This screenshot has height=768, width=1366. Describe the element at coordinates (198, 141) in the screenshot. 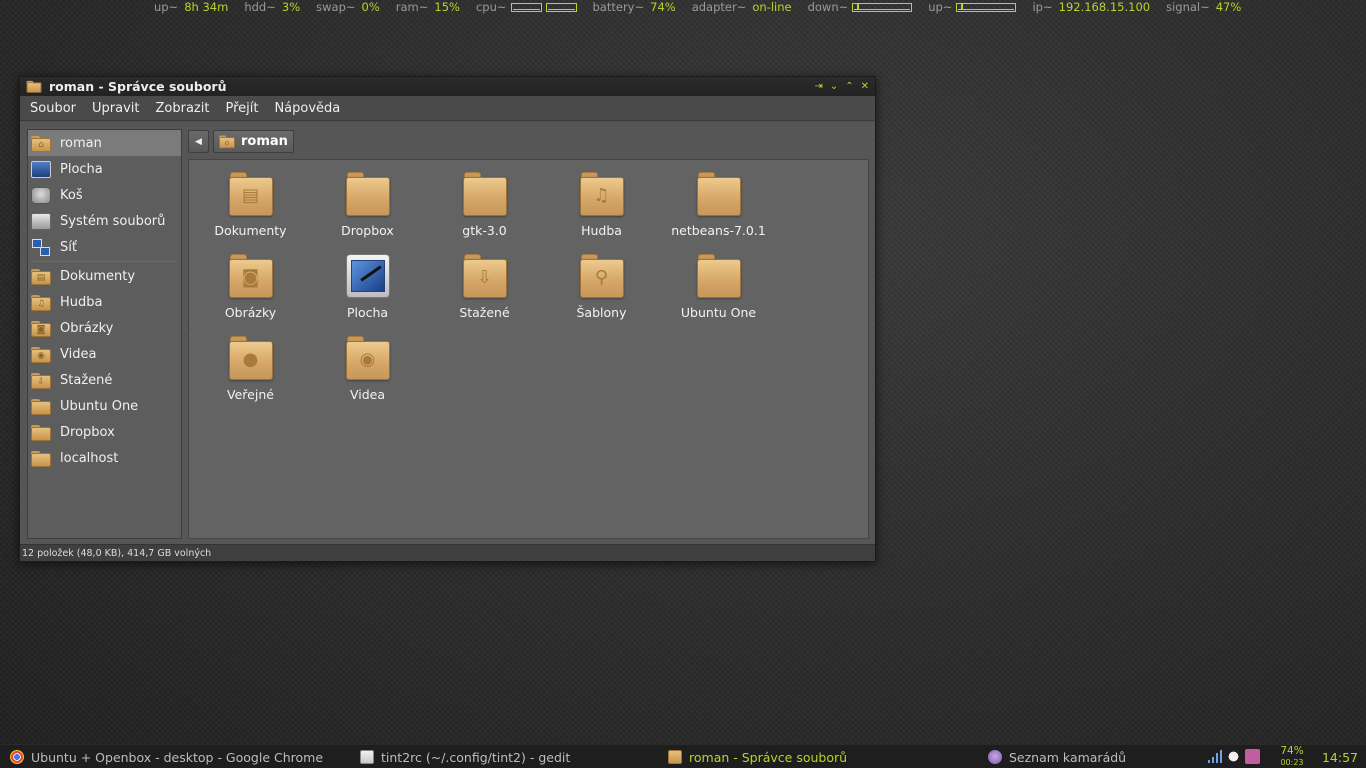

I see `back-button: ◀` at that location.